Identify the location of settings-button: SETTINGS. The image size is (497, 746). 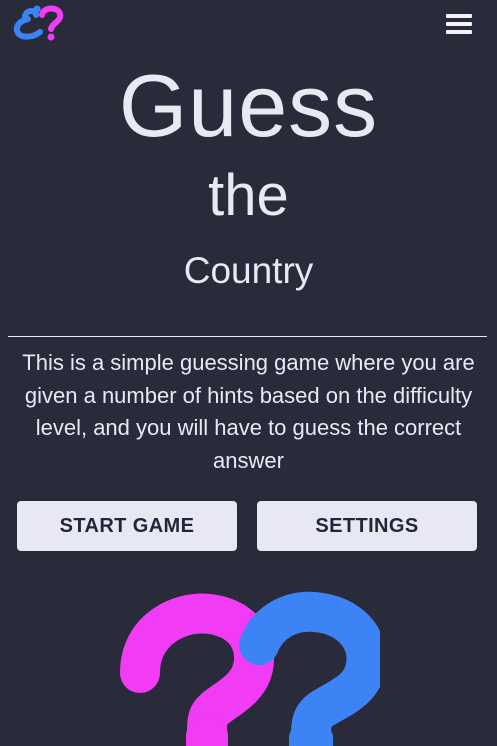
(367, 526).